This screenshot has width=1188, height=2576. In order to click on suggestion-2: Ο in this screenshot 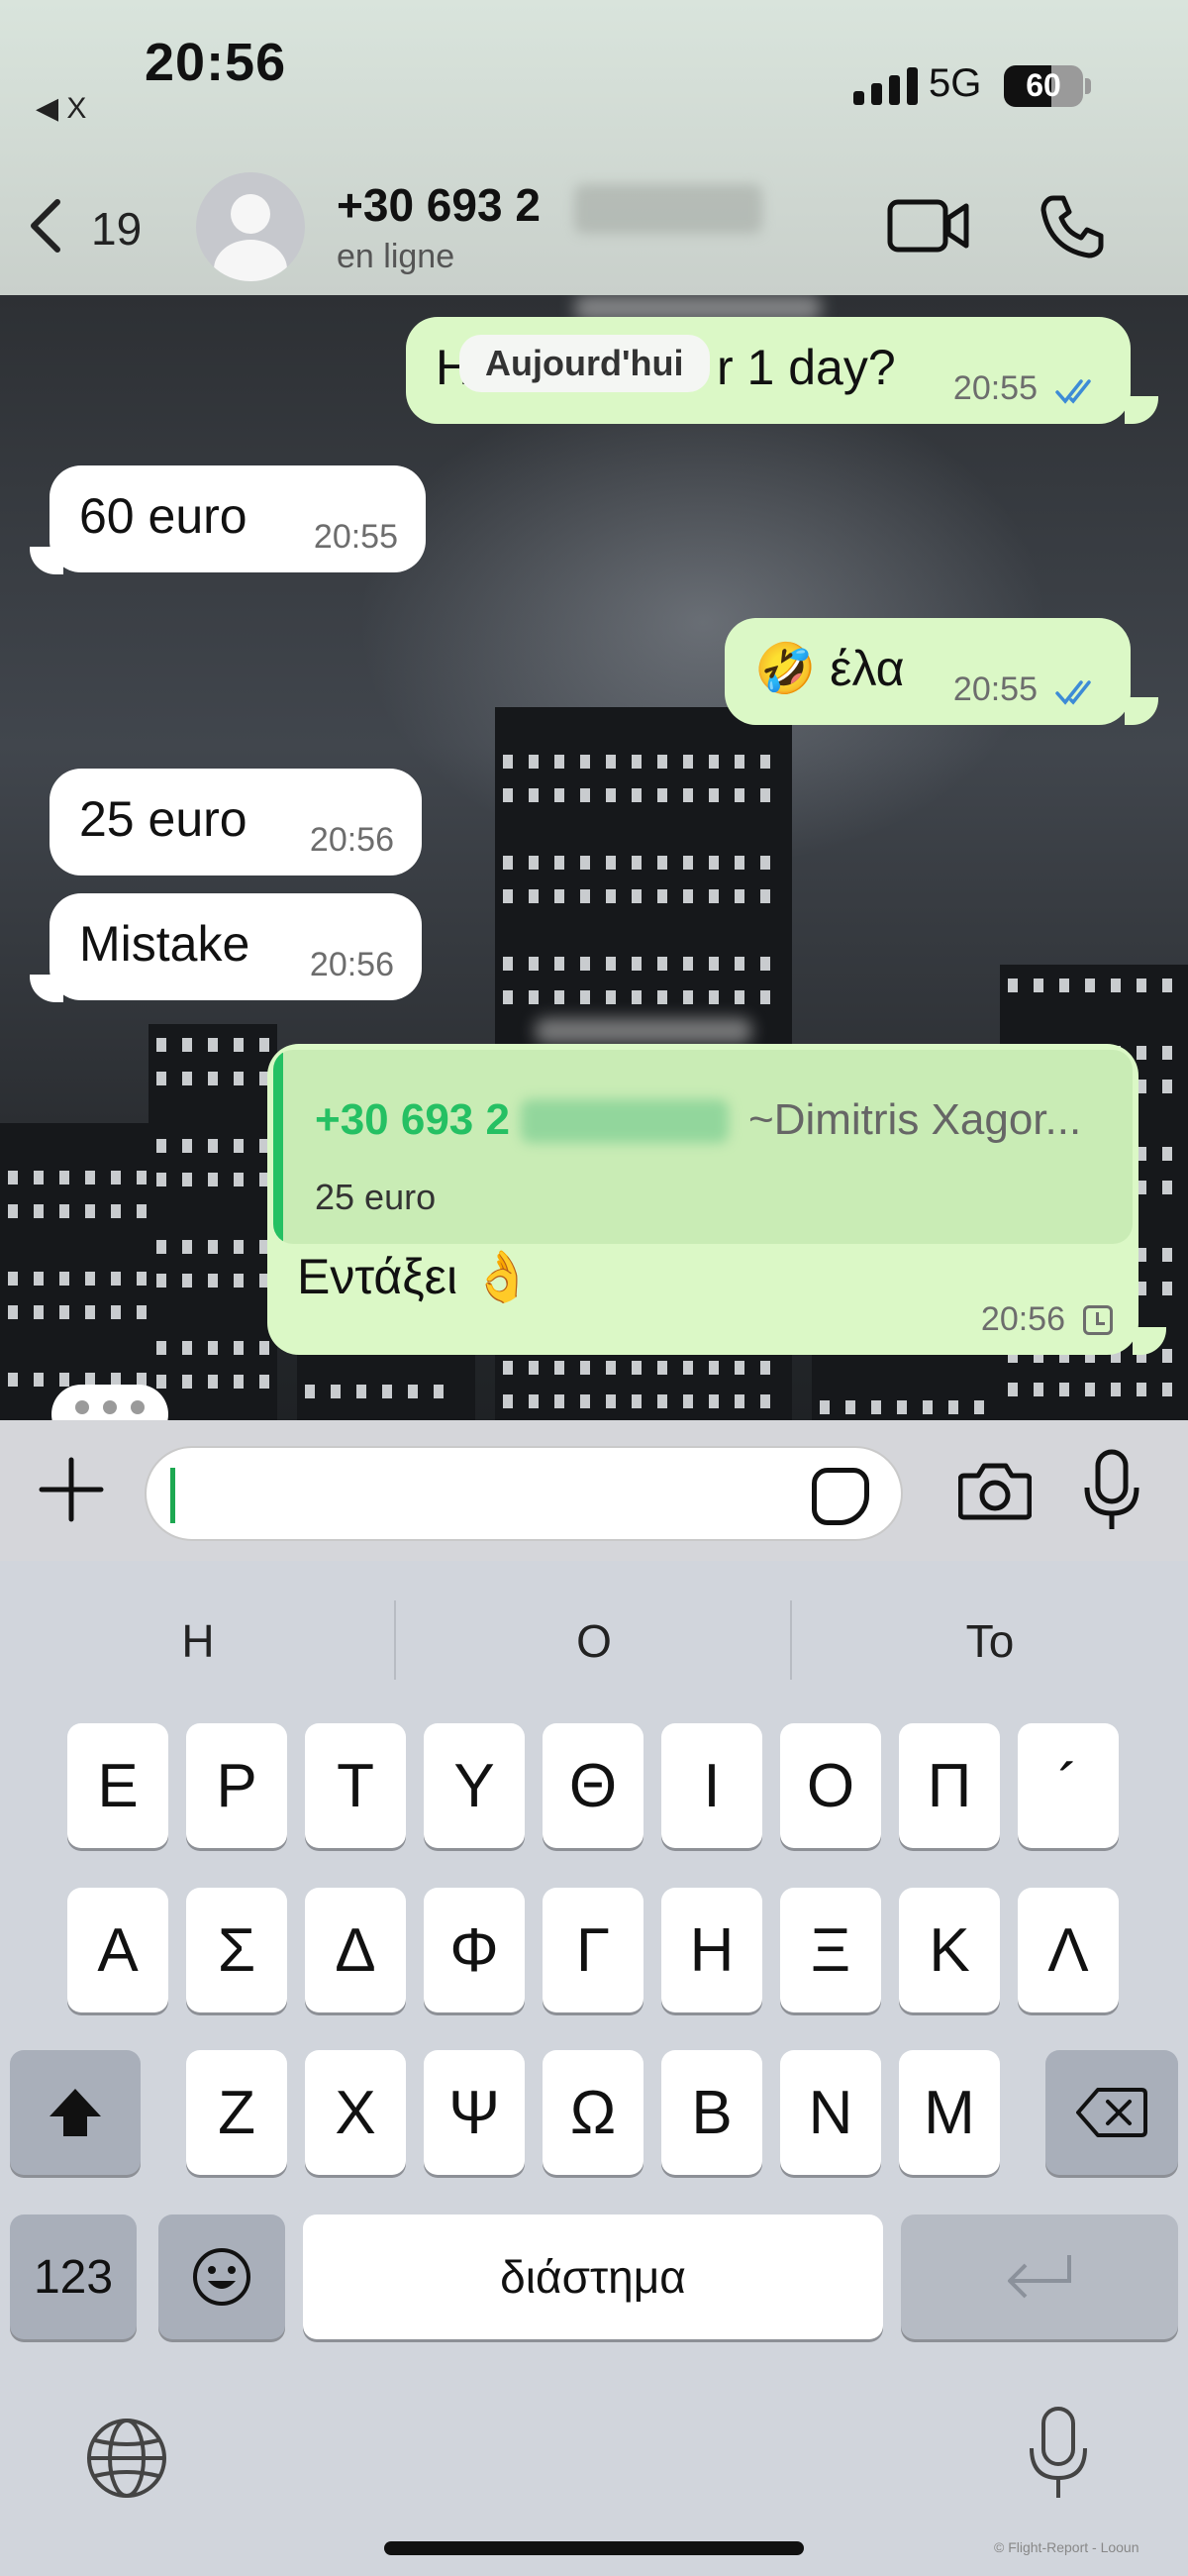, I will do `click(594, 1641)`.